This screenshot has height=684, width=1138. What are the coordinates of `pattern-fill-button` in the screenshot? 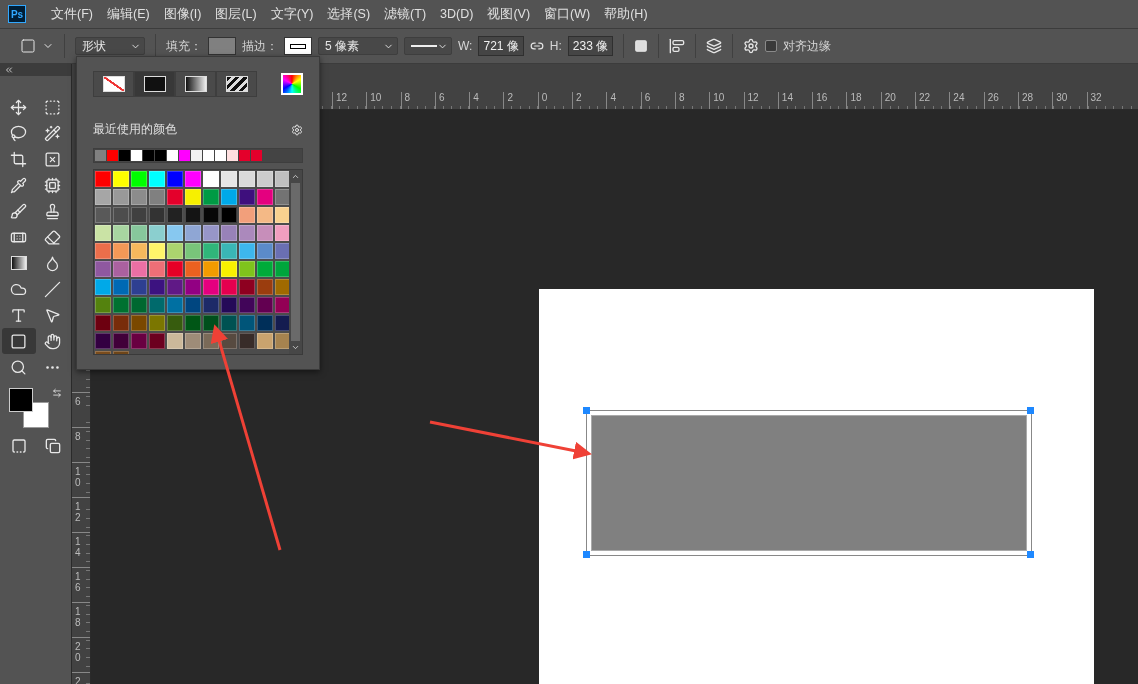 It's located at (236, 84).